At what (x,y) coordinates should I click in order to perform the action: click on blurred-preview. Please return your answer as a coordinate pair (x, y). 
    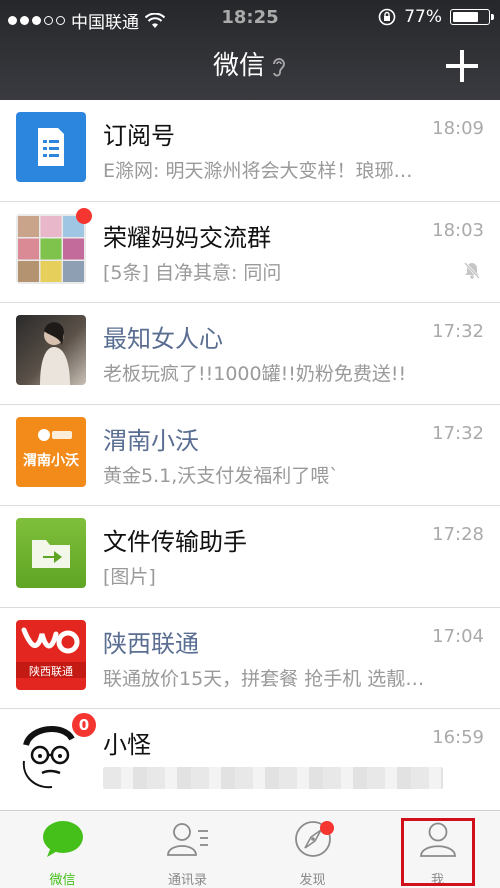
    Looking at the image, I should click on (273, 778).